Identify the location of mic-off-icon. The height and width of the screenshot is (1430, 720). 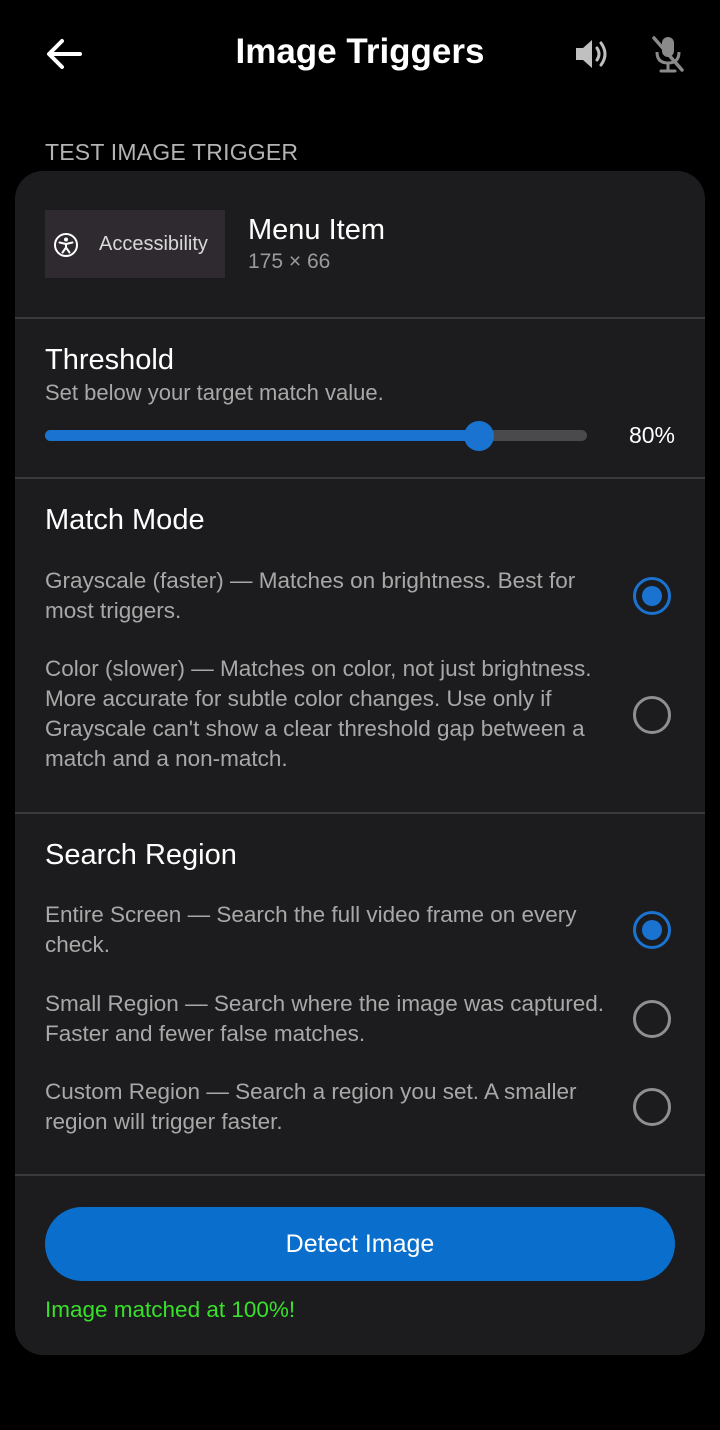
(668, 54).